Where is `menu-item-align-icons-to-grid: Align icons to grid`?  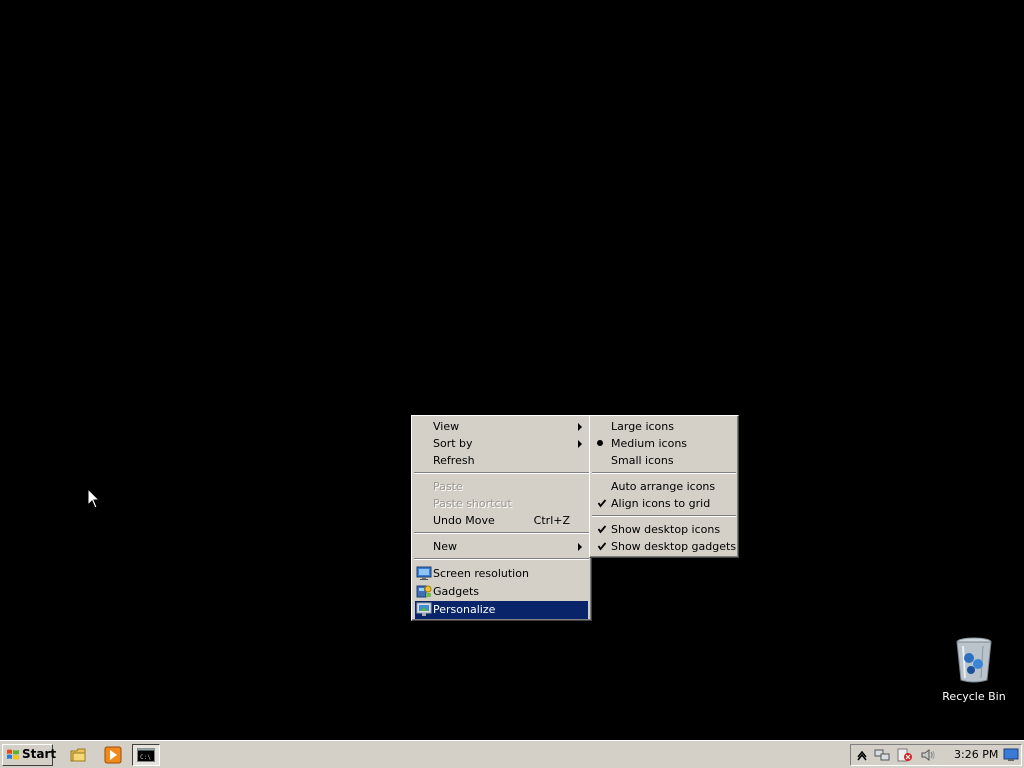 menu-item-align-icons-to-grid: Align icons to grid is located at coordinates (664, 503).